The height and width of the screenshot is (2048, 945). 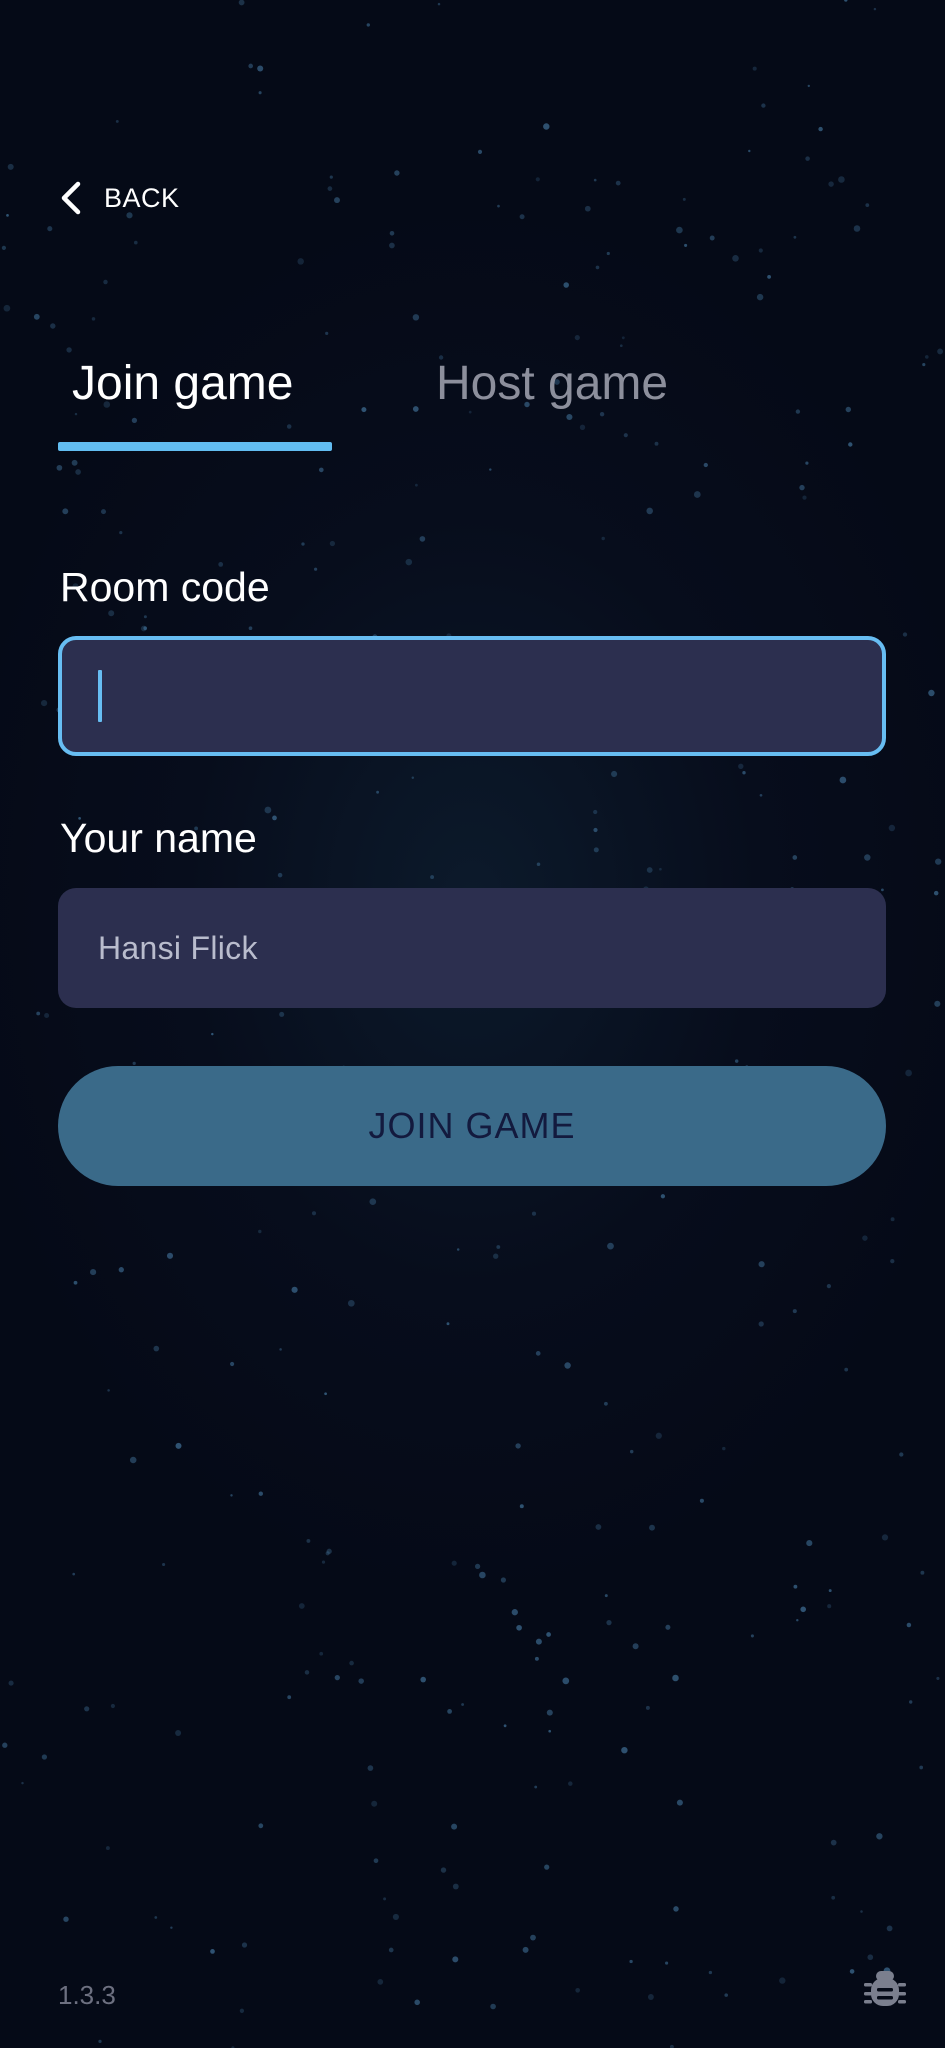 What do you see at coordinates (472, 948) in the screenshot?
I see `your-name-input: Hansi Flick` at bounding box center [472, 948].